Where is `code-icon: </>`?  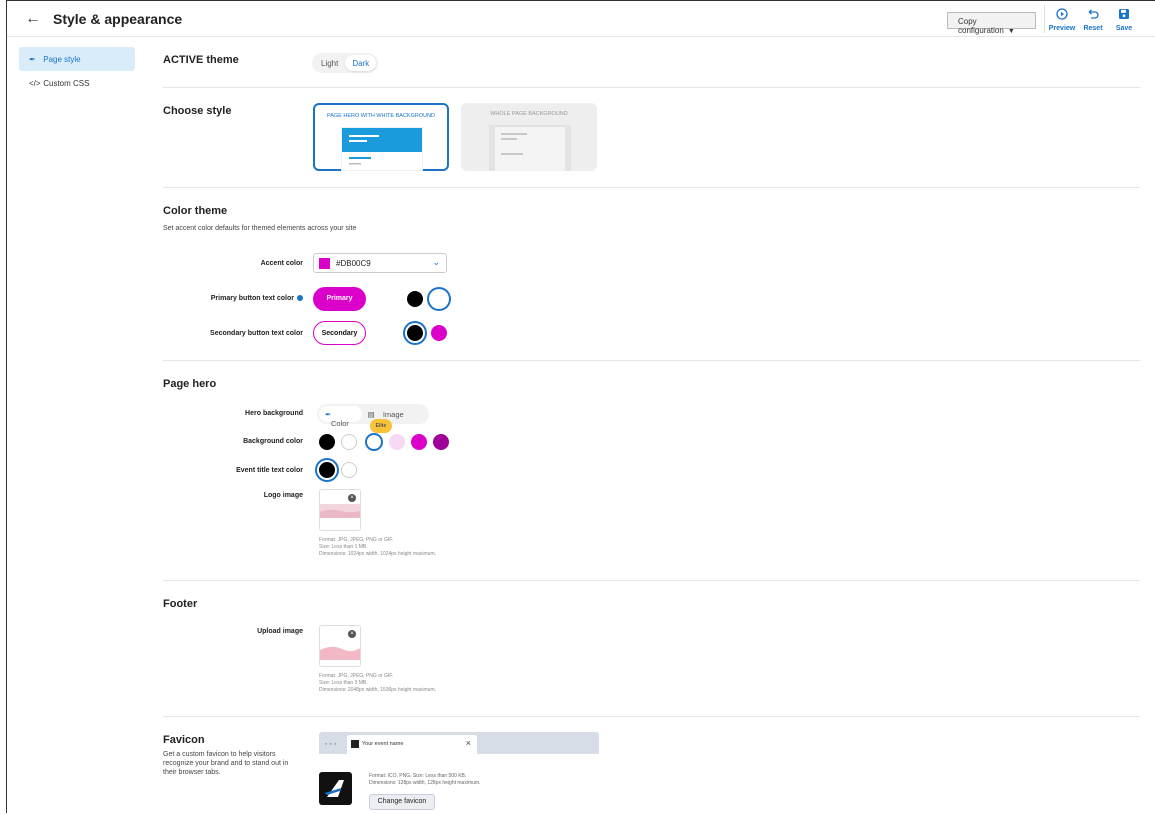 code-icon: </> is located at coordinates (35, 83).